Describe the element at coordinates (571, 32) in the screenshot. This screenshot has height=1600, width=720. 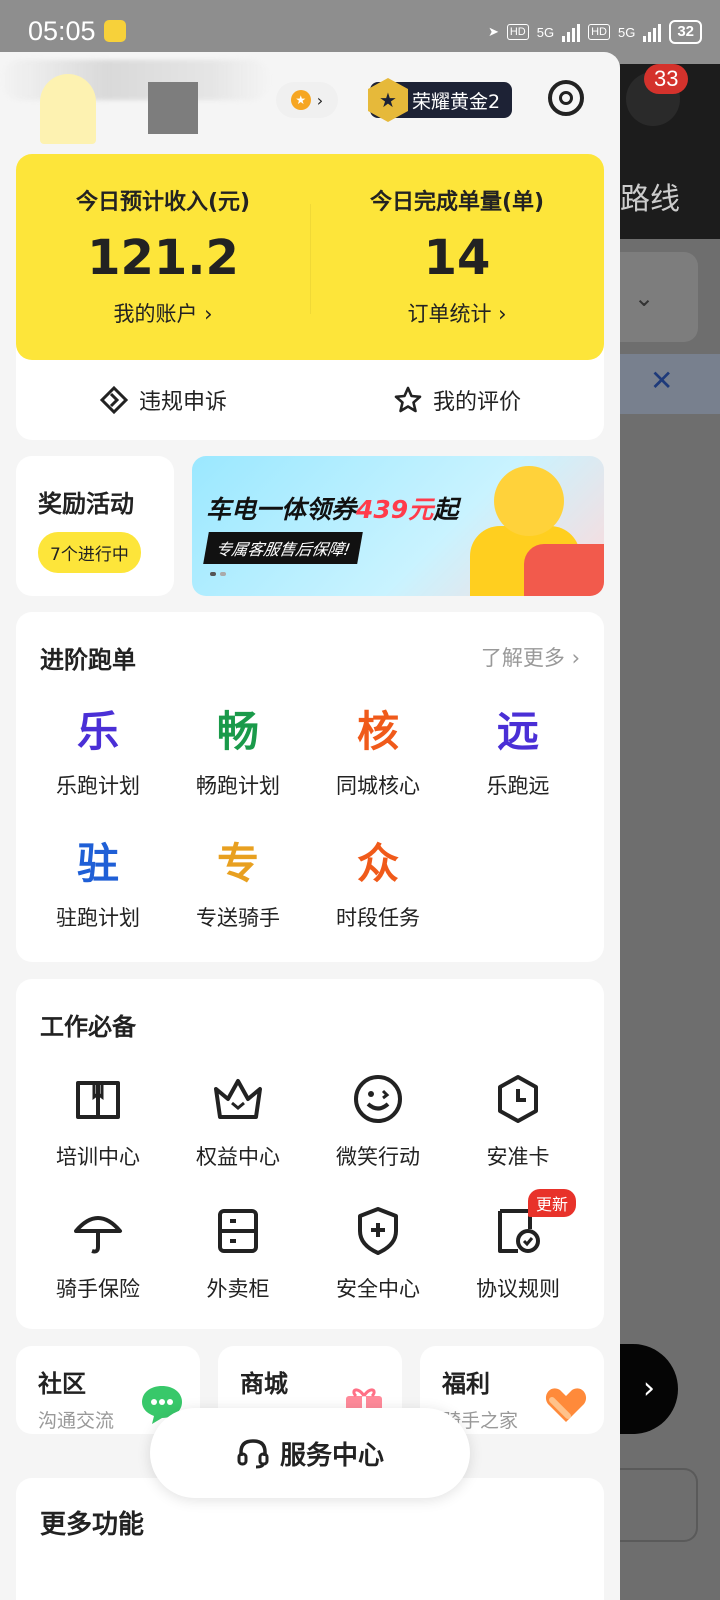
I see `signal-icon` at that location.